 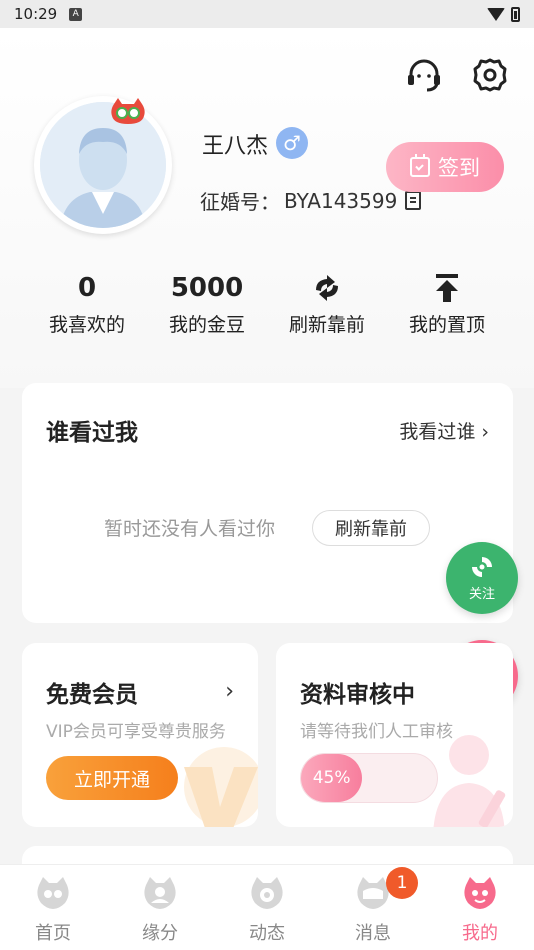 I want to click on refresh-front-button: 刷新靠前, so click(x=371, y=528).